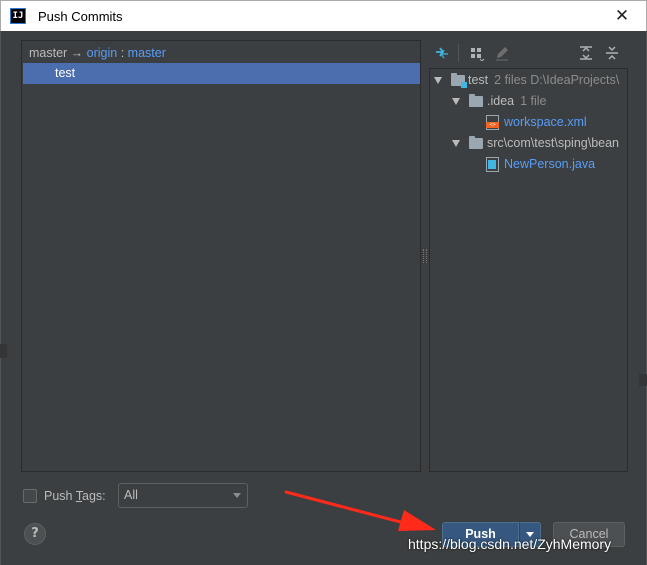  What do you see at coordinates (35, 534) in the screenshot?
I see `help-button: ?` at bounding box center [35, 534].